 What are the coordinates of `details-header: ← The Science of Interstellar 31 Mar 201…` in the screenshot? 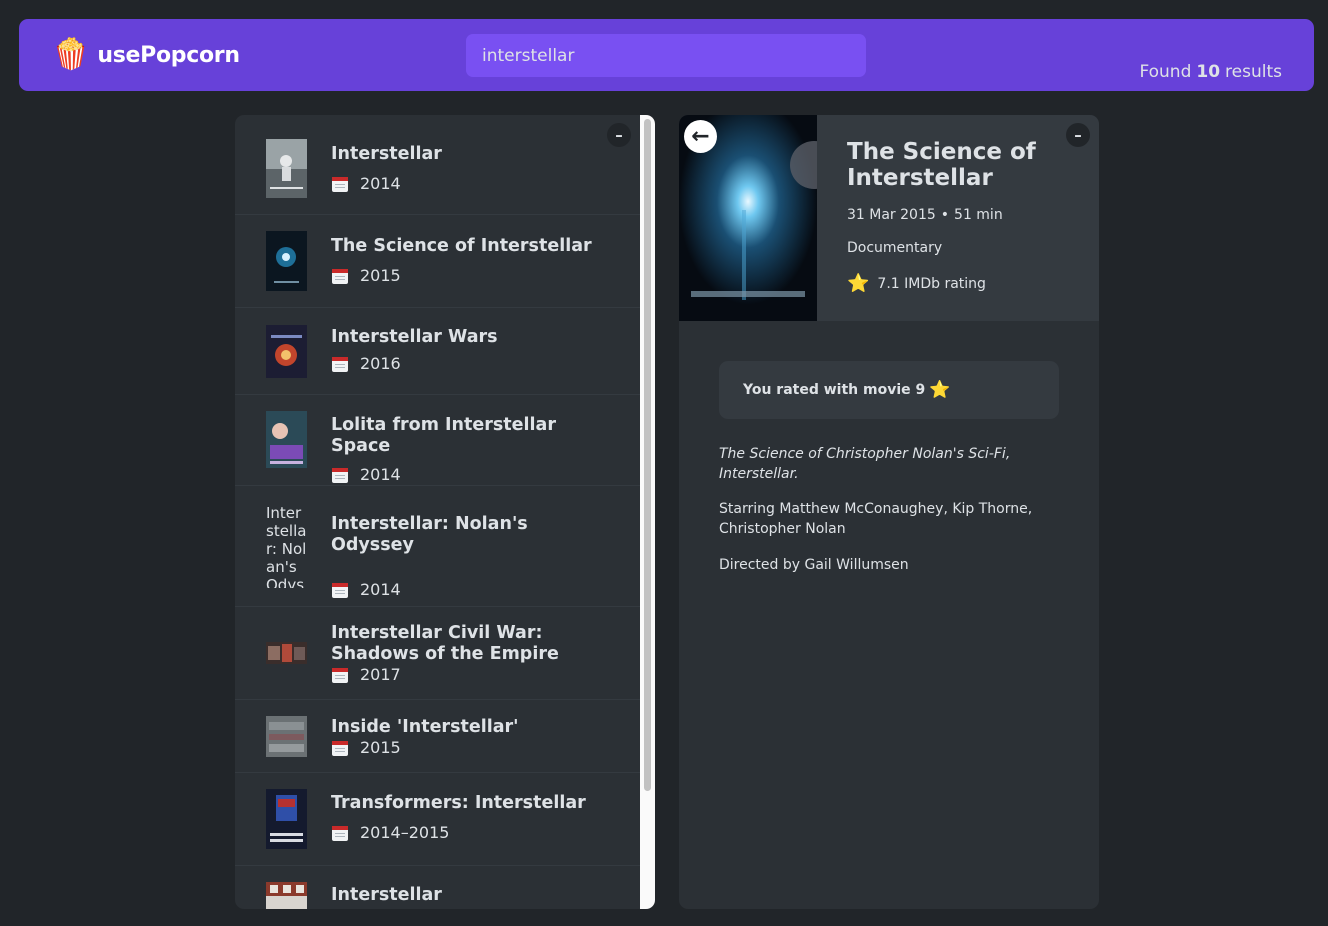 It's located at (889, 218).